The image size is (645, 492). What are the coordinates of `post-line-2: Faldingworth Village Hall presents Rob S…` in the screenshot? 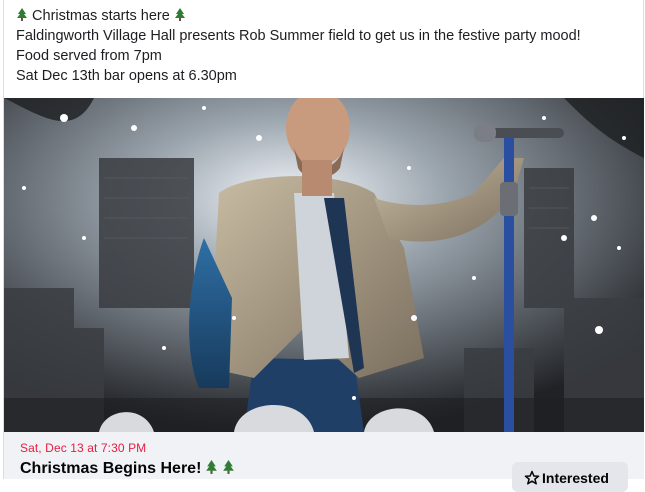 It's located at (298, 36).